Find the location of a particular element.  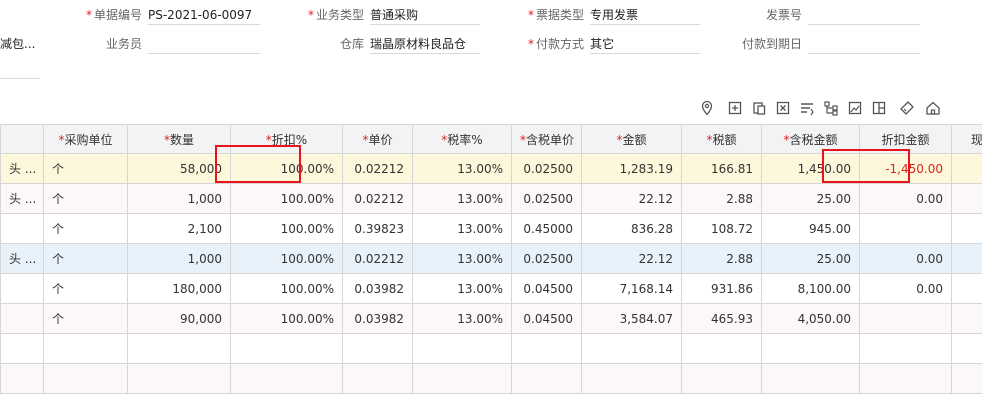

paste-icon is located at coordinates (759, 108).